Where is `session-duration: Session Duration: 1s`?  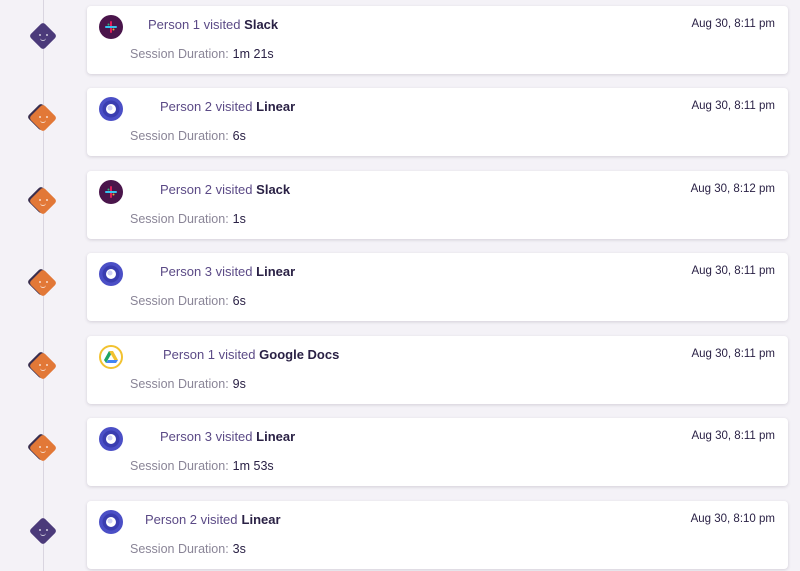
session-duration: Session Duration: 1s is located at coordinates (188, 219).